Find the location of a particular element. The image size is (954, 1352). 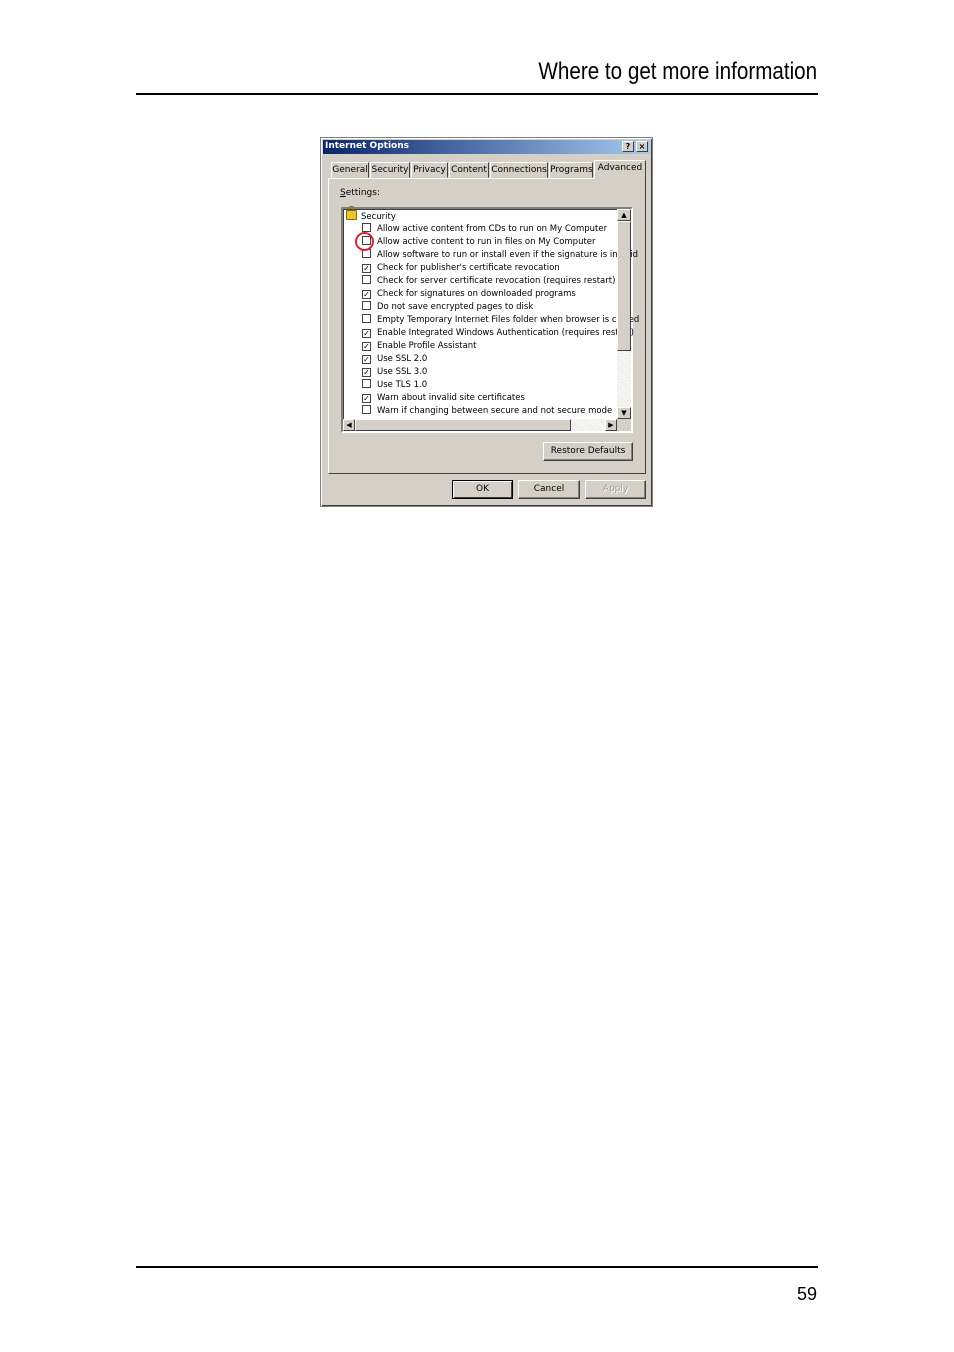

tab-advanced: Advanced is located at coordinates (620, 169).